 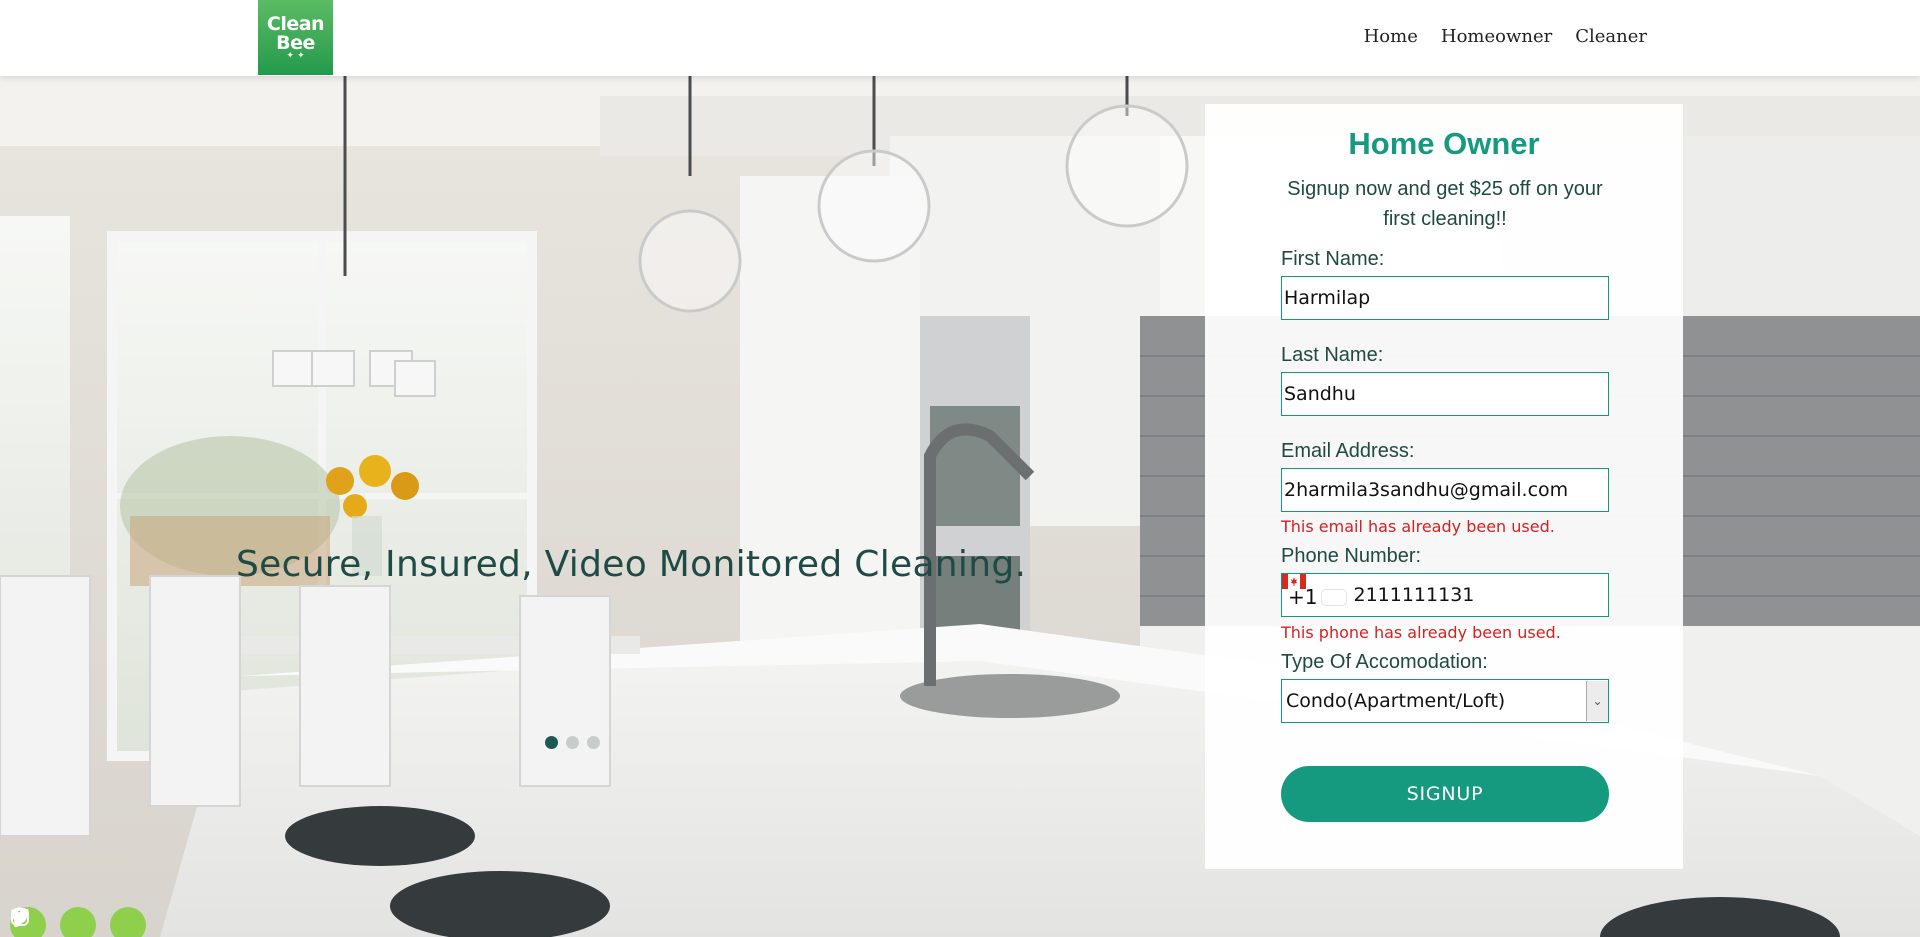 What do you see at coordinates (295, 42) in the screenshot?
I see `logo-line-2: Bee` at bounding box center [295, 42].